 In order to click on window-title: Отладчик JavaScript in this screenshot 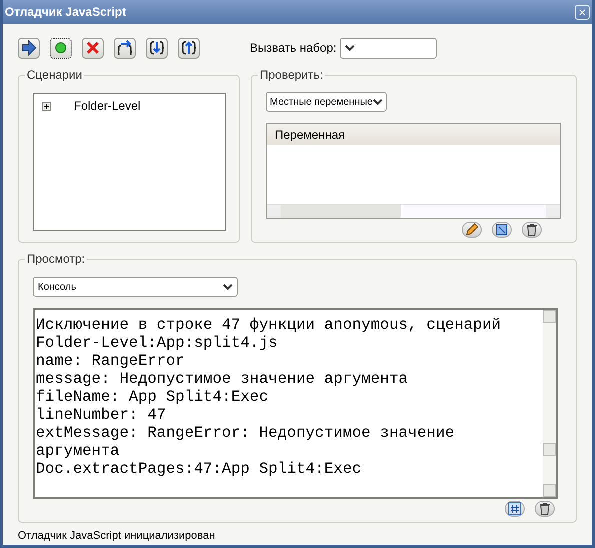, I will do `click(65, 12)`.